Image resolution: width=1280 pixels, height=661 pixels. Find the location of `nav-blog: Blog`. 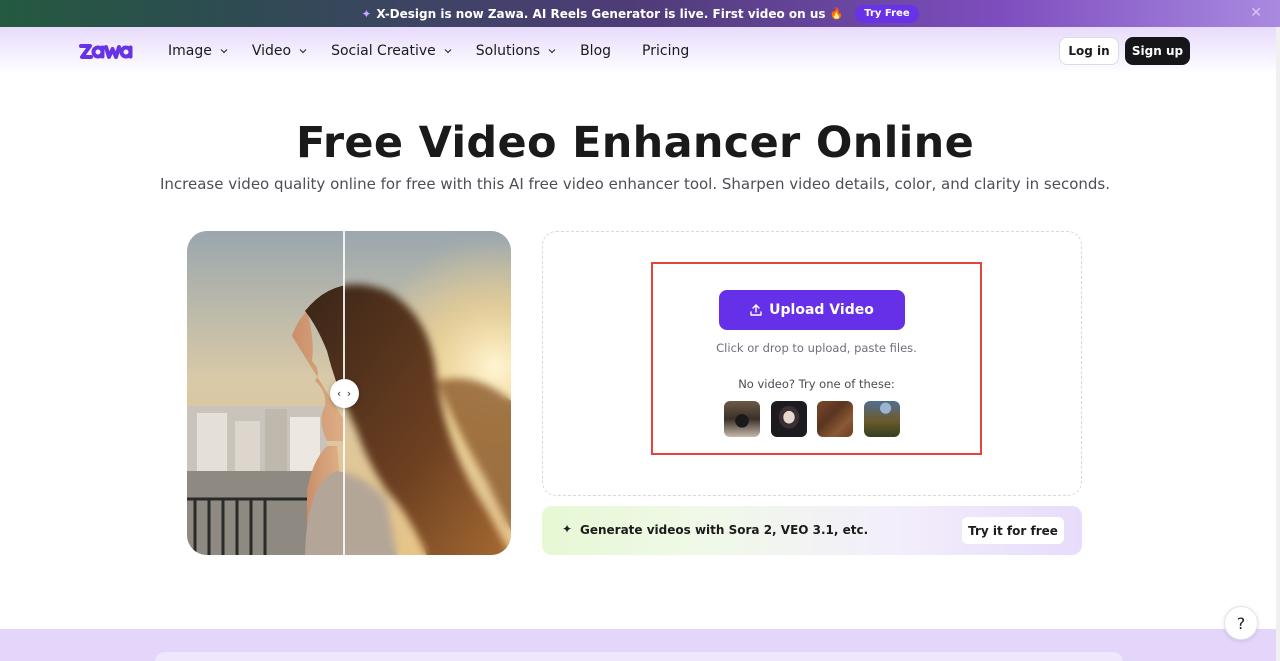

nav-blog: Blog is located at coordinates (595, 51).